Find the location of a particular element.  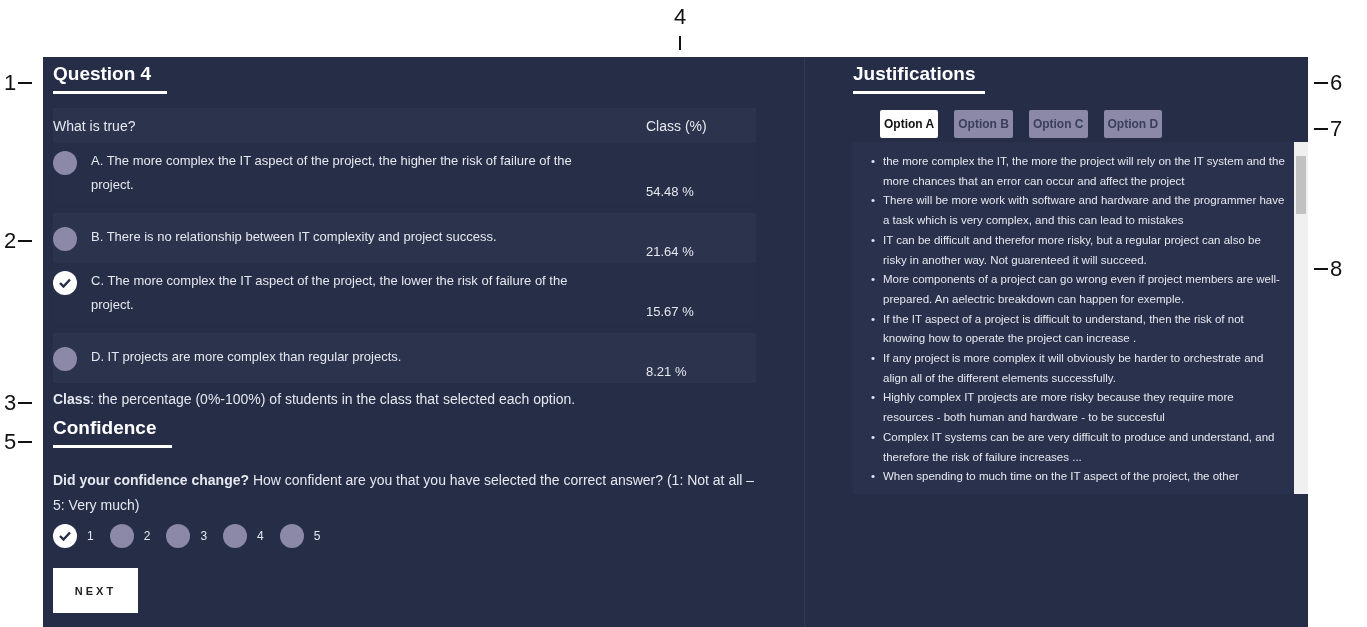

option-text: B. There is no relationship between IT complexity and project success. is located at coordinates (294, 237).